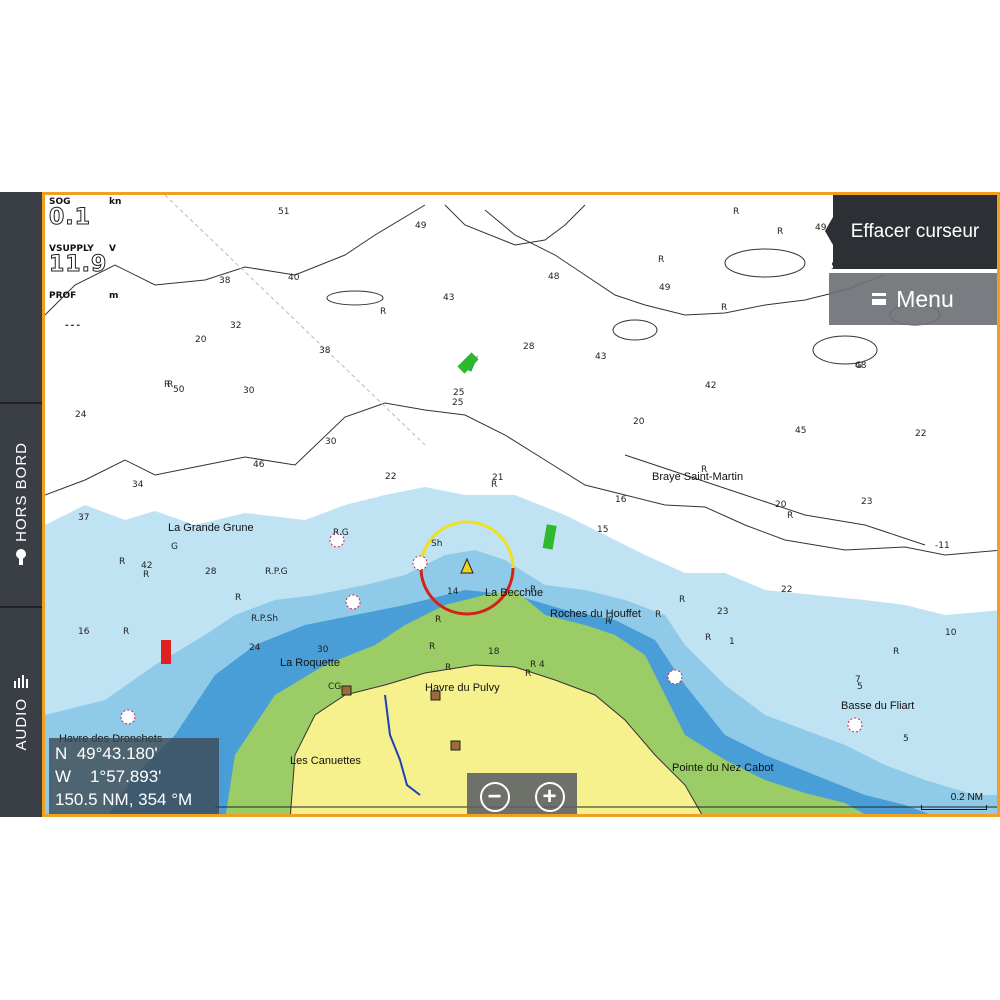  Describe the element at coordinates (265, 619) in the screenshot. I see `chart-symbol-label: R.P.Sh` at that location.